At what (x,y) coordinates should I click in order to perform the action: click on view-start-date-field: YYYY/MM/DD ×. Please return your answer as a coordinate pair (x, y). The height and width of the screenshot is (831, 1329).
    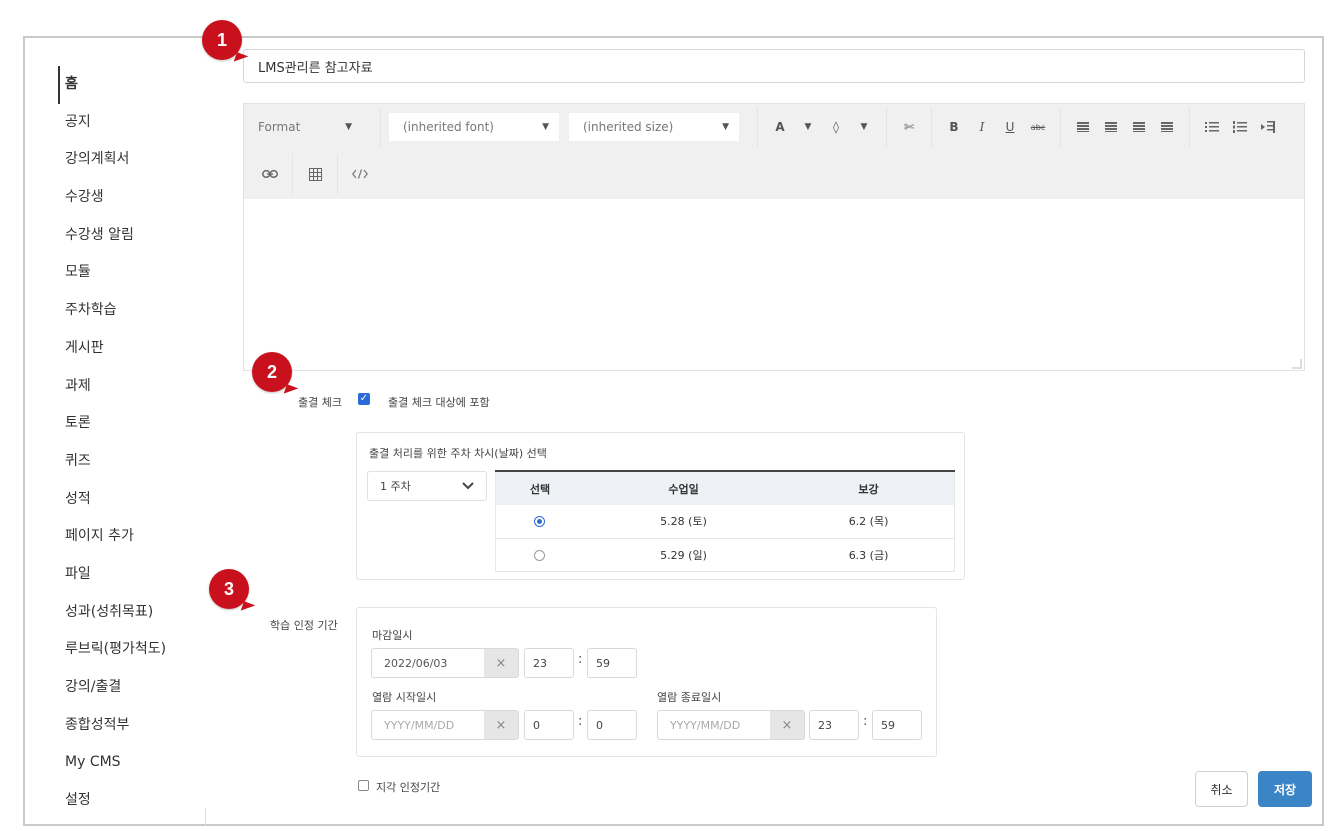
    Looking at the image, I should click on (445, 725).